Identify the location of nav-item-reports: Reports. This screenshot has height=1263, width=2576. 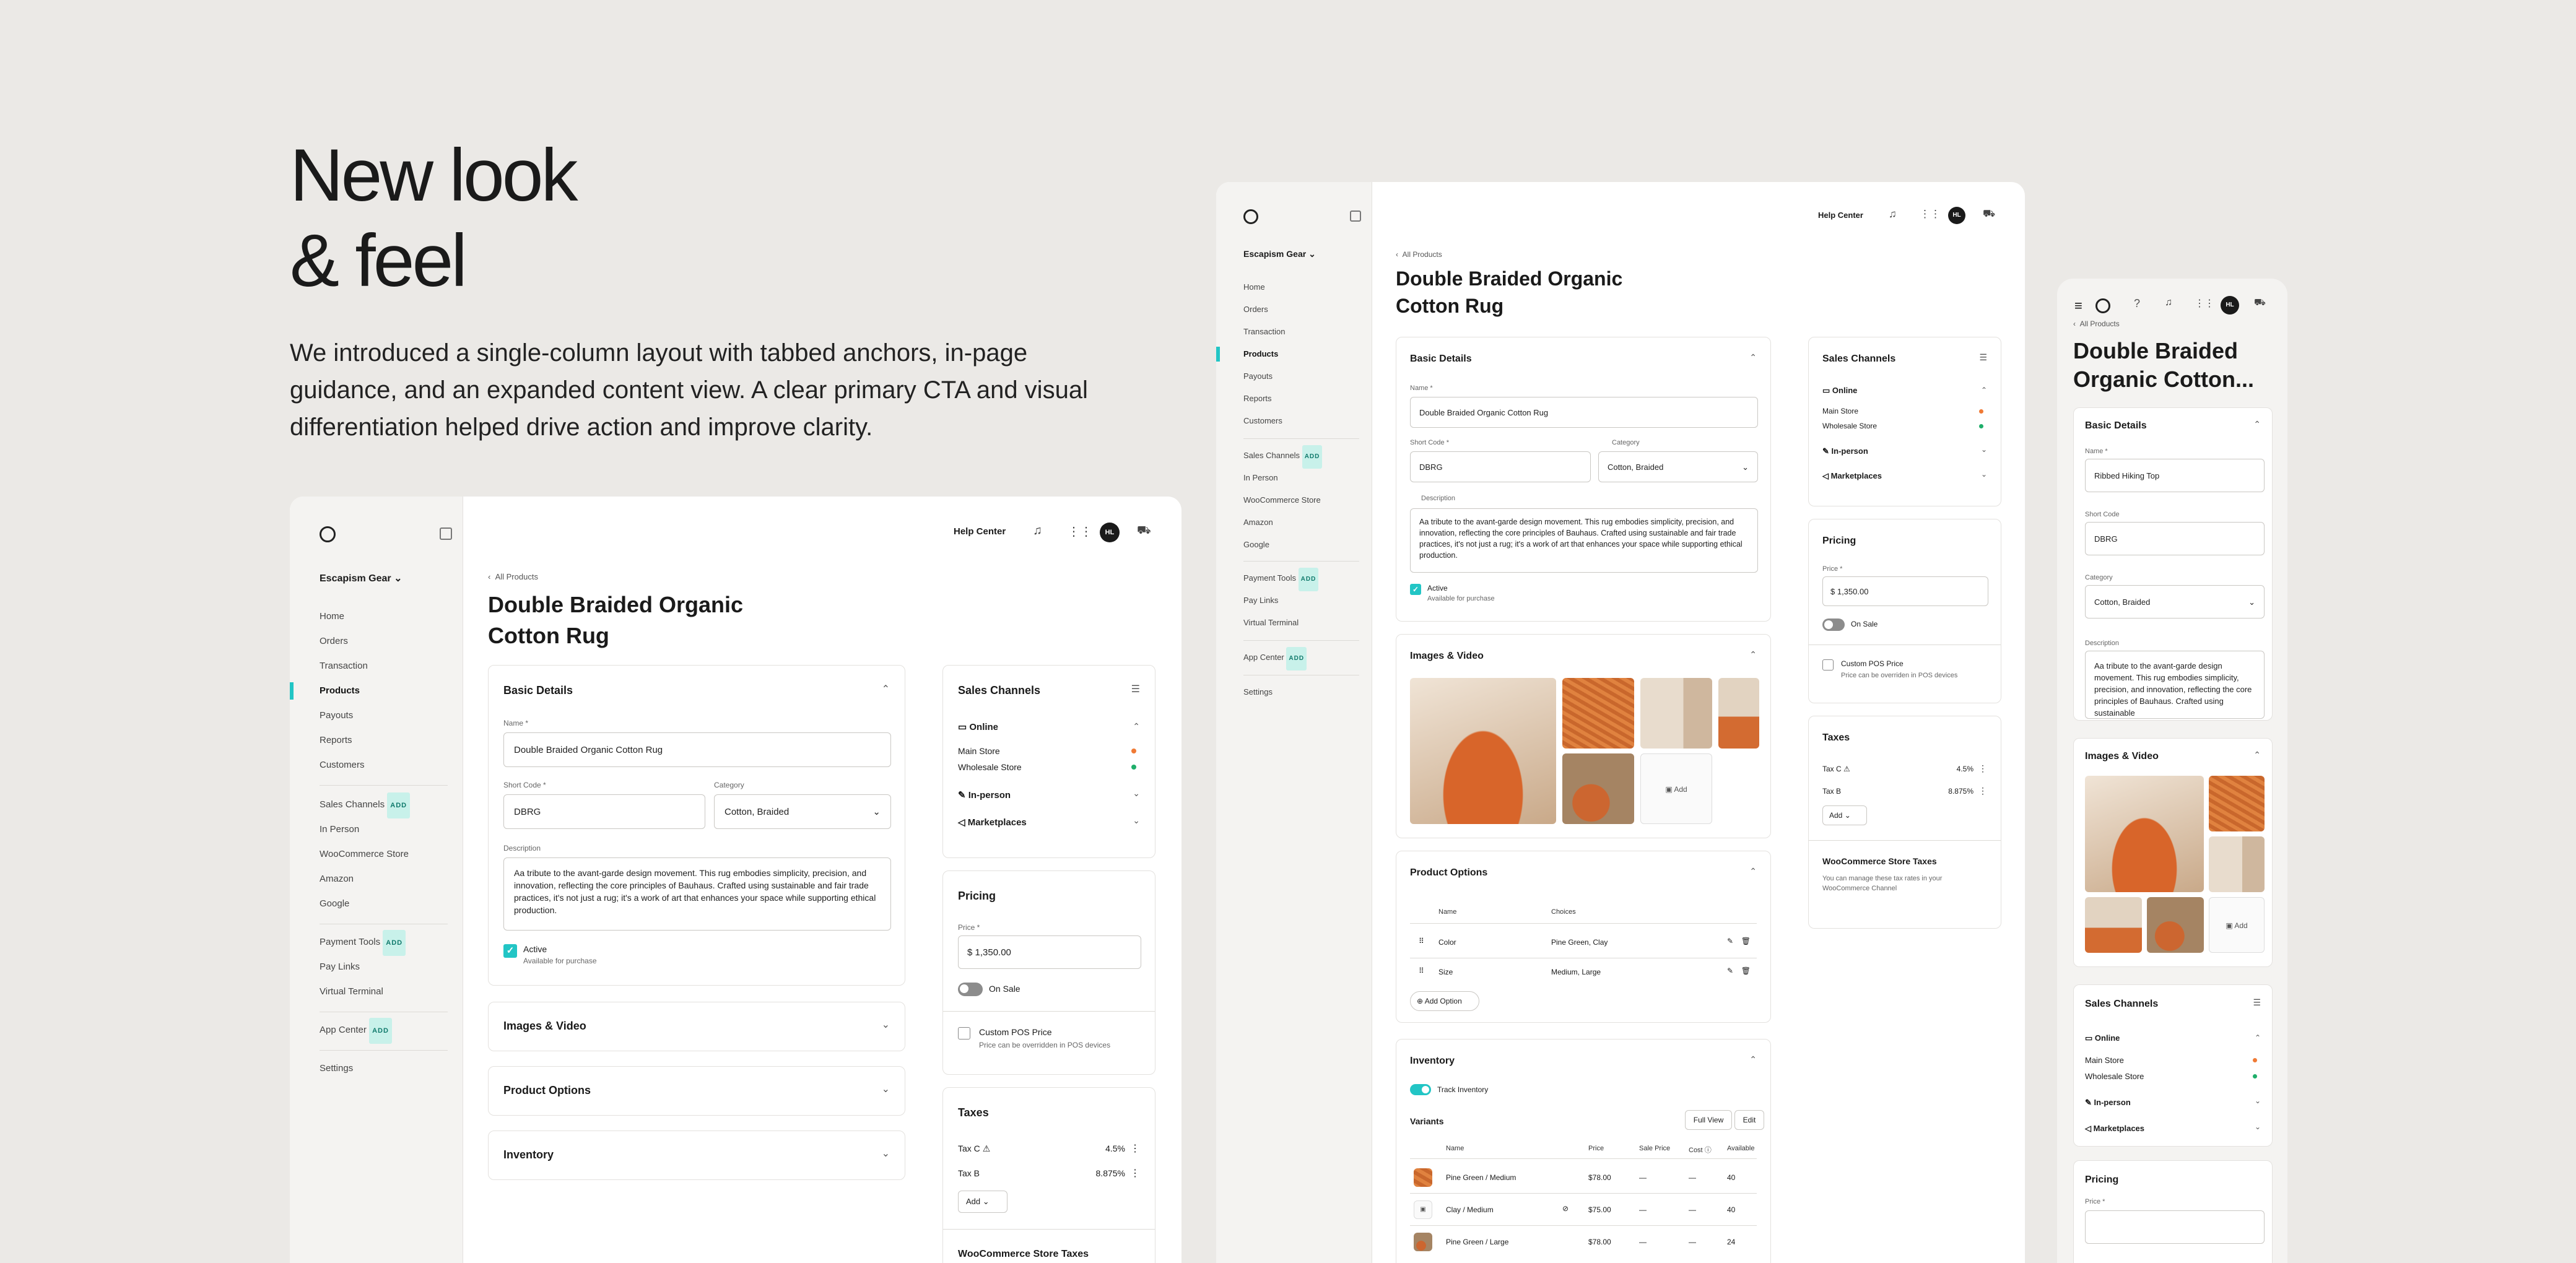
(377, 740).